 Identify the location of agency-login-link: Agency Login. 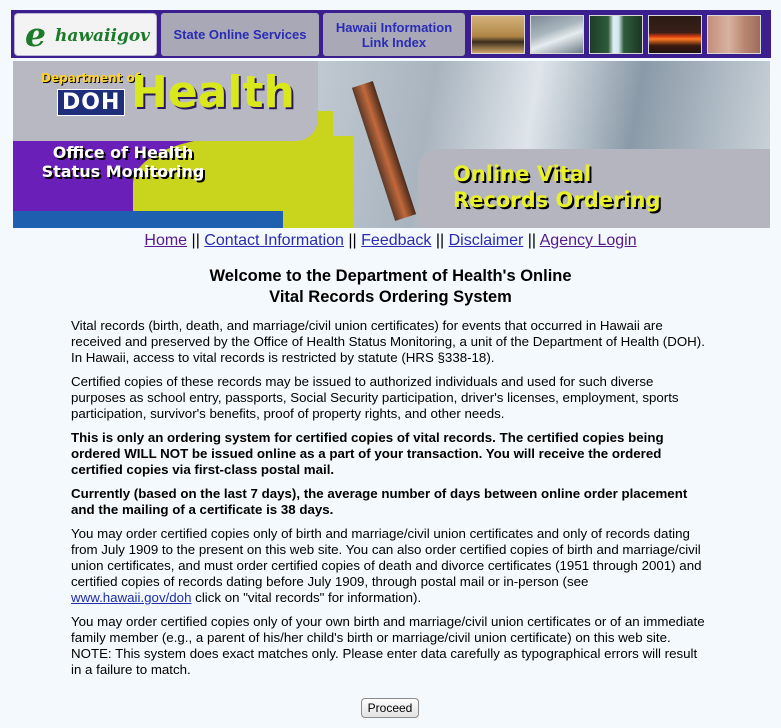
(588, 240).